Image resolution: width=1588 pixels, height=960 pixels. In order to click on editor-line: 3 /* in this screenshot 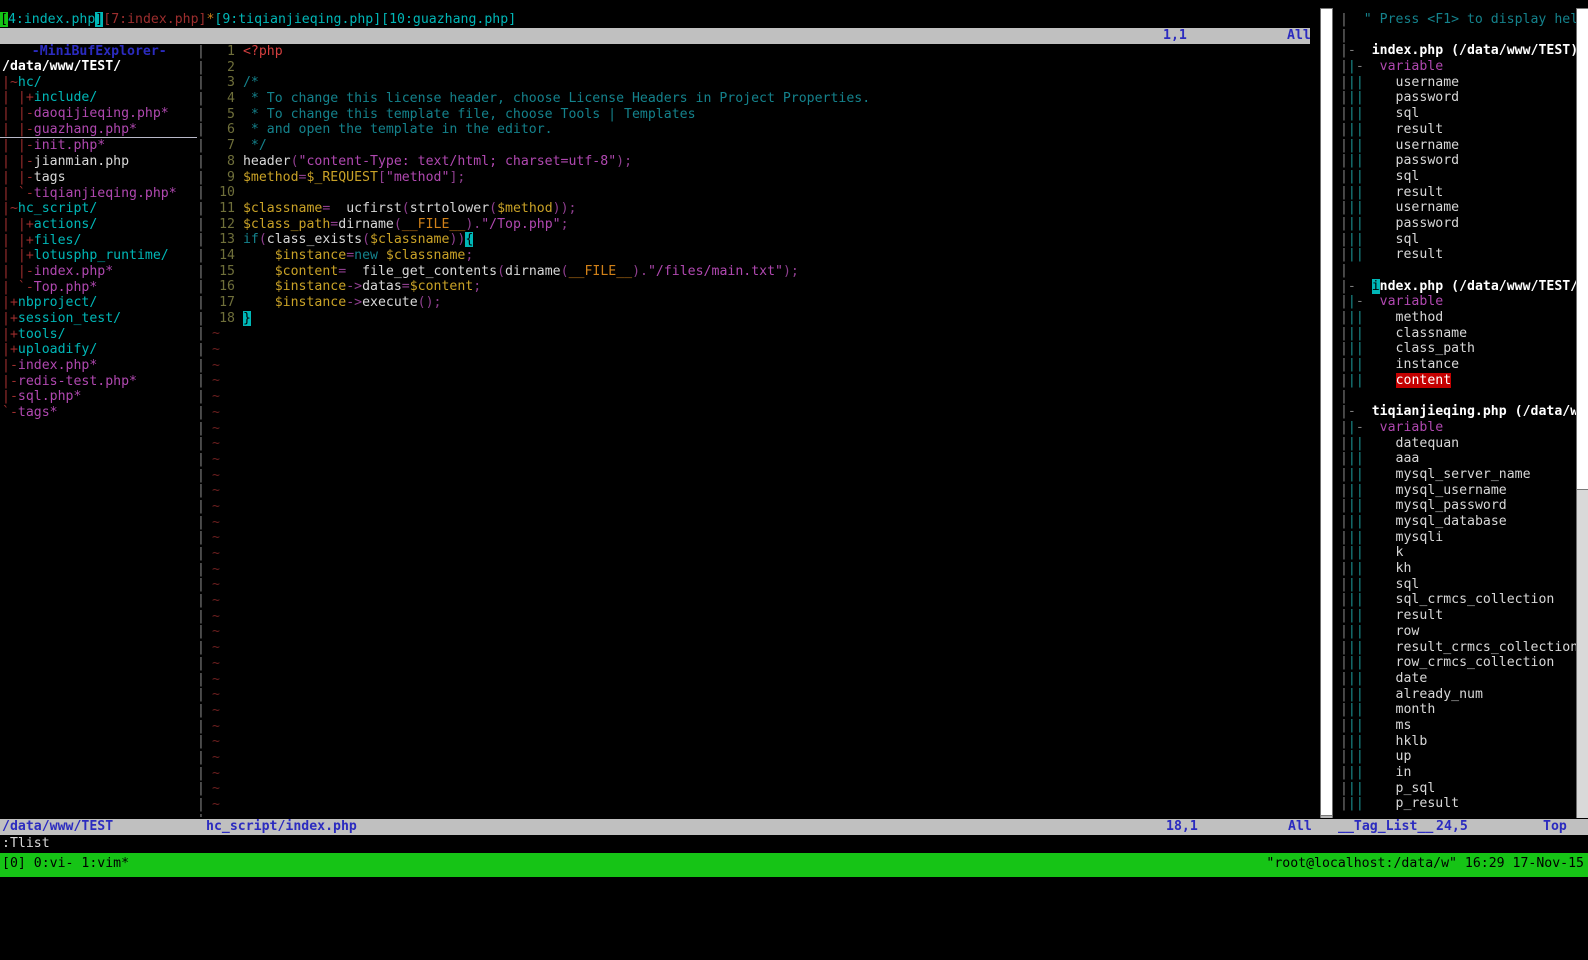, I will do `click(760, 83)`.